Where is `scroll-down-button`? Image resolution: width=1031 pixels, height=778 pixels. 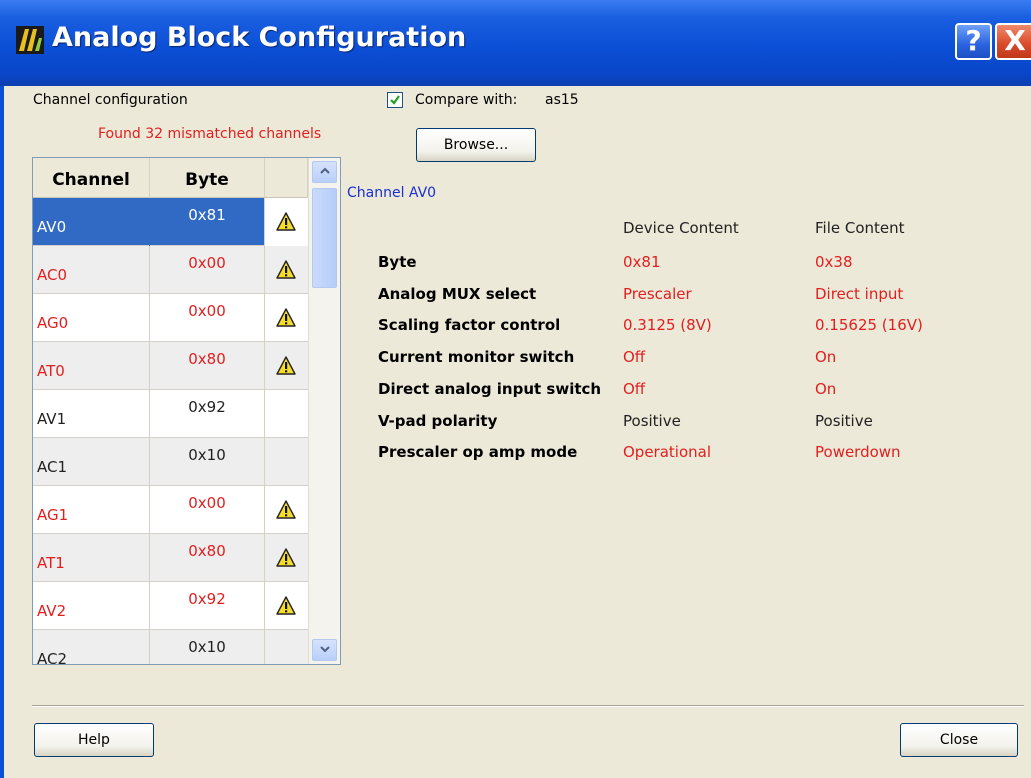 scroll-down-button is located at coordinates (324, 650).